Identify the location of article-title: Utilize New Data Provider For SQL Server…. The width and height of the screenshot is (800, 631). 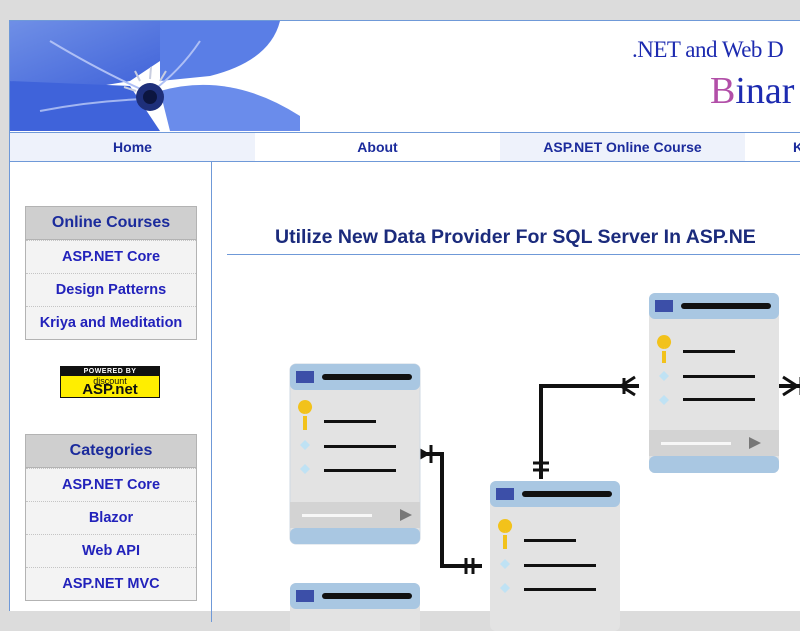
(515, 237).